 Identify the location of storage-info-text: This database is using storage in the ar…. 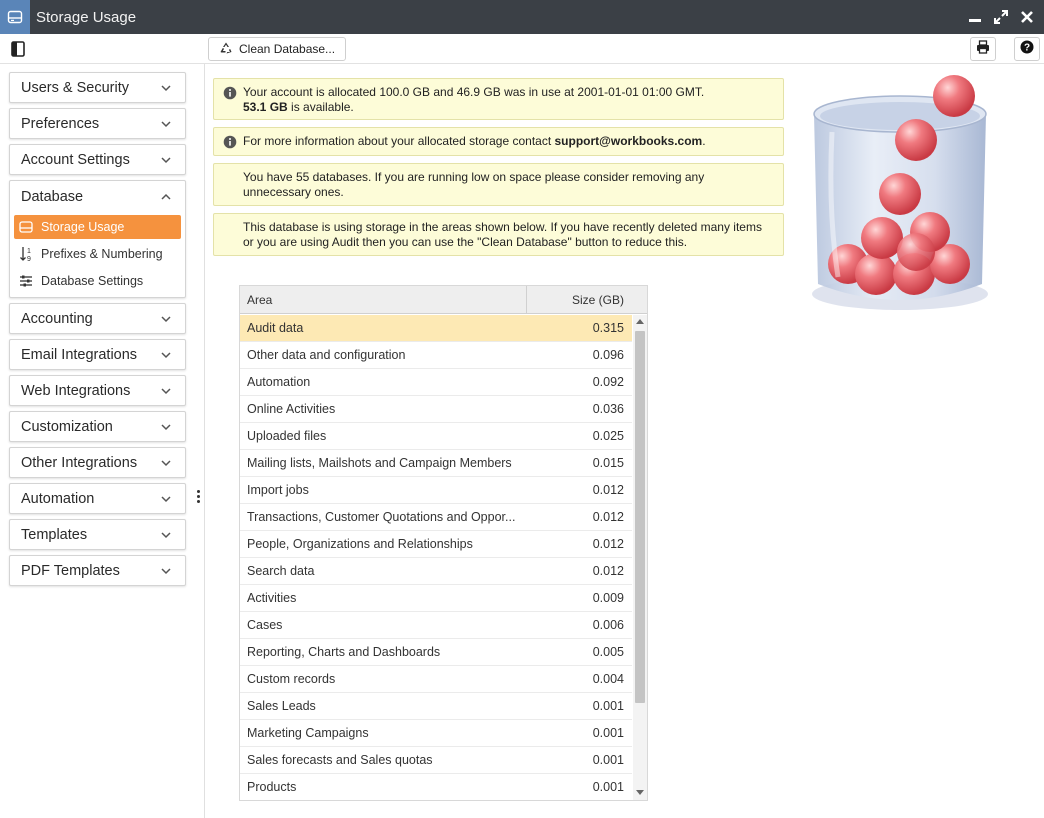
(502, 234).